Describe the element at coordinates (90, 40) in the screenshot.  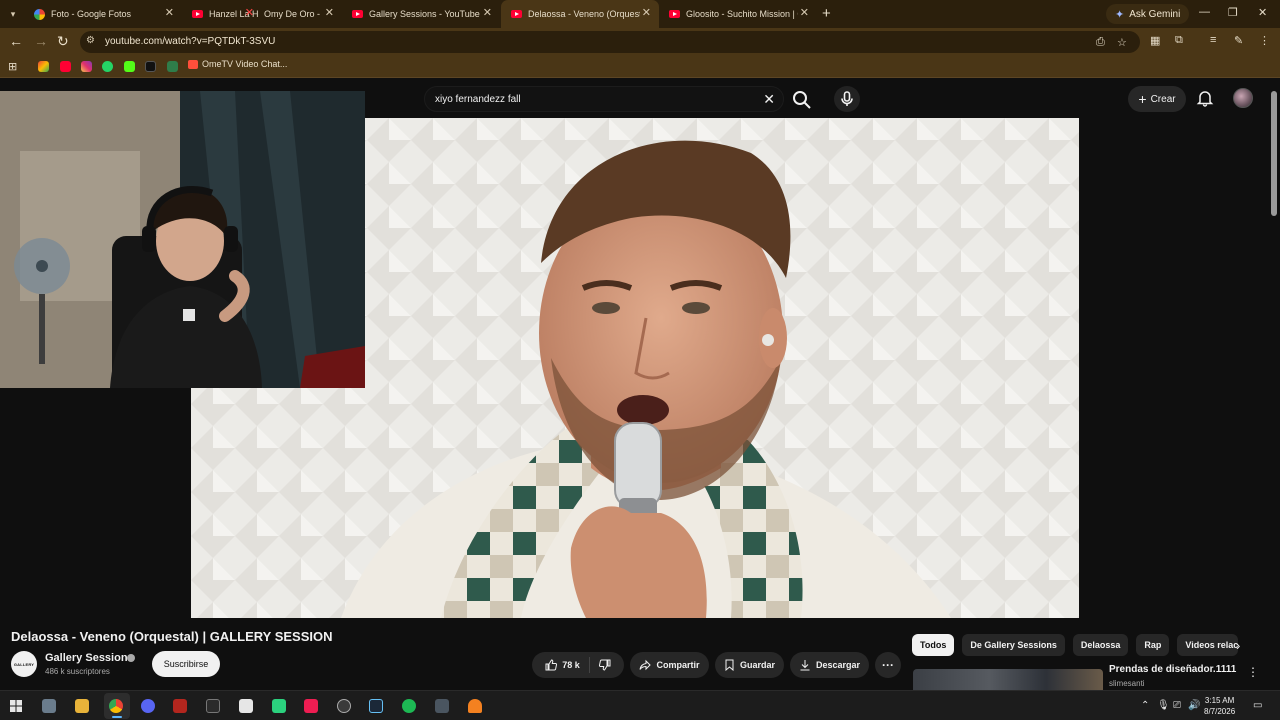
I see `site-info-icon: ⚙` at that location.